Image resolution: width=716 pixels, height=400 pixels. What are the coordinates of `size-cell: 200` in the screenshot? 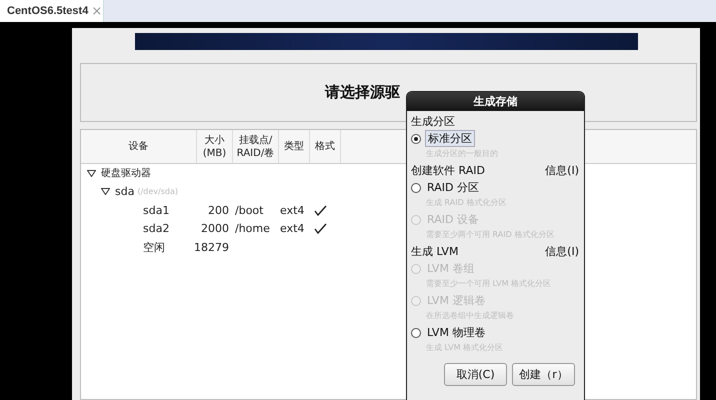 It's located at (218, 210).